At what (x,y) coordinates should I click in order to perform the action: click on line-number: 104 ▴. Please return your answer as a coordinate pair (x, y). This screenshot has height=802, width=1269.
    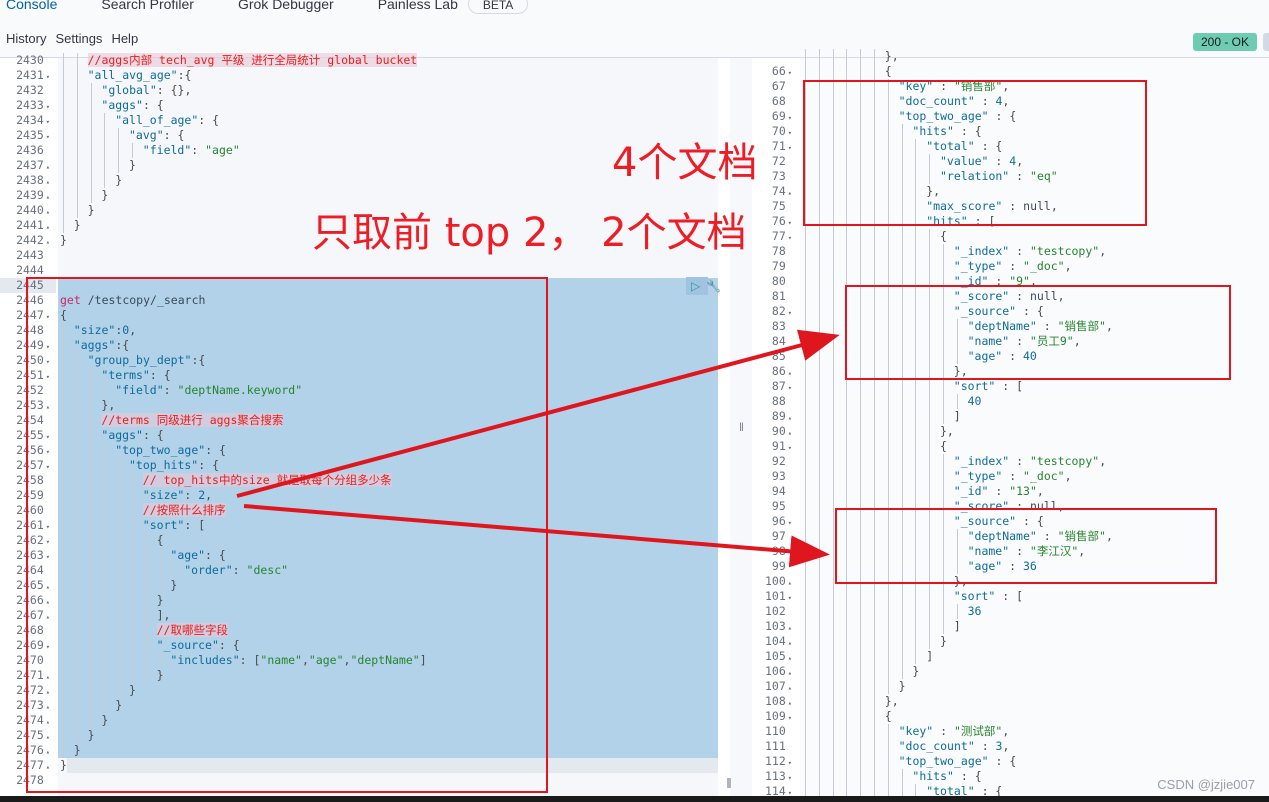
    Looking at the image, I should click on (775, 641).